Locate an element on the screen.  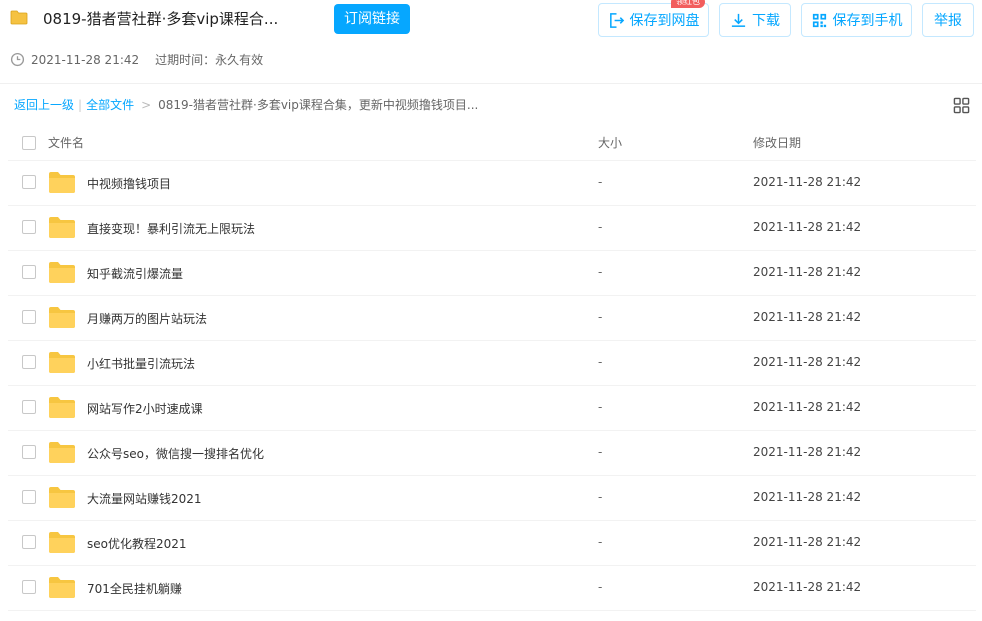
expire-time: 过期时间：永久有效 is located at coordinates (209, 60).